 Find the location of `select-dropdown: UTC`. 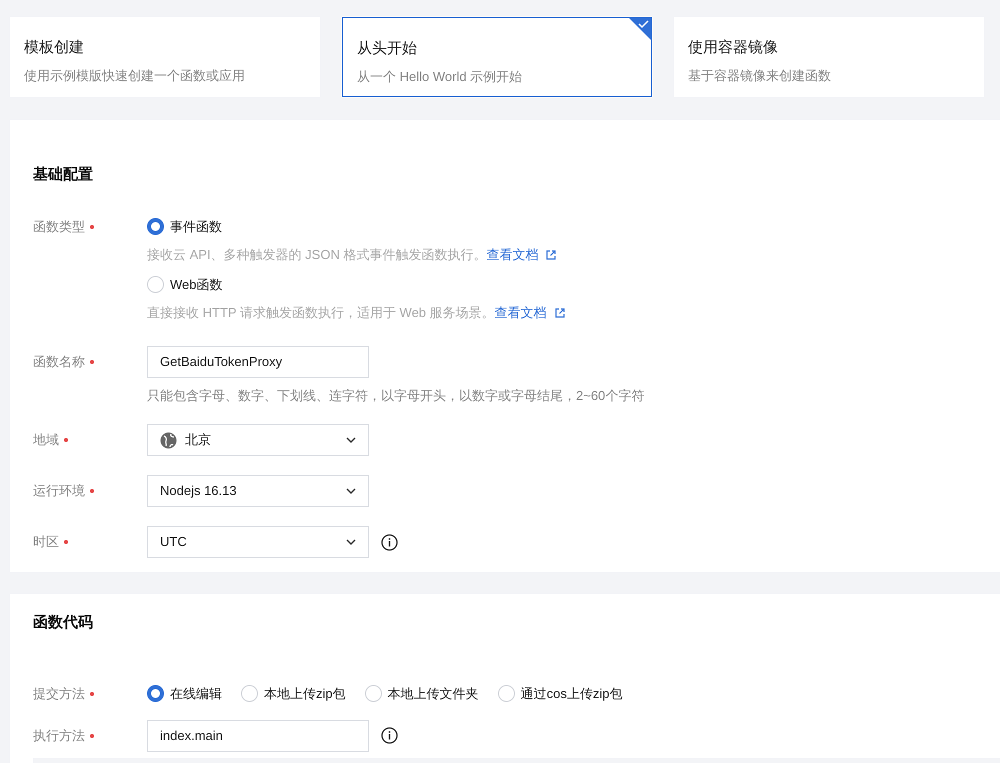

select-dropdown: UTC is located at coordinates (258, 542).